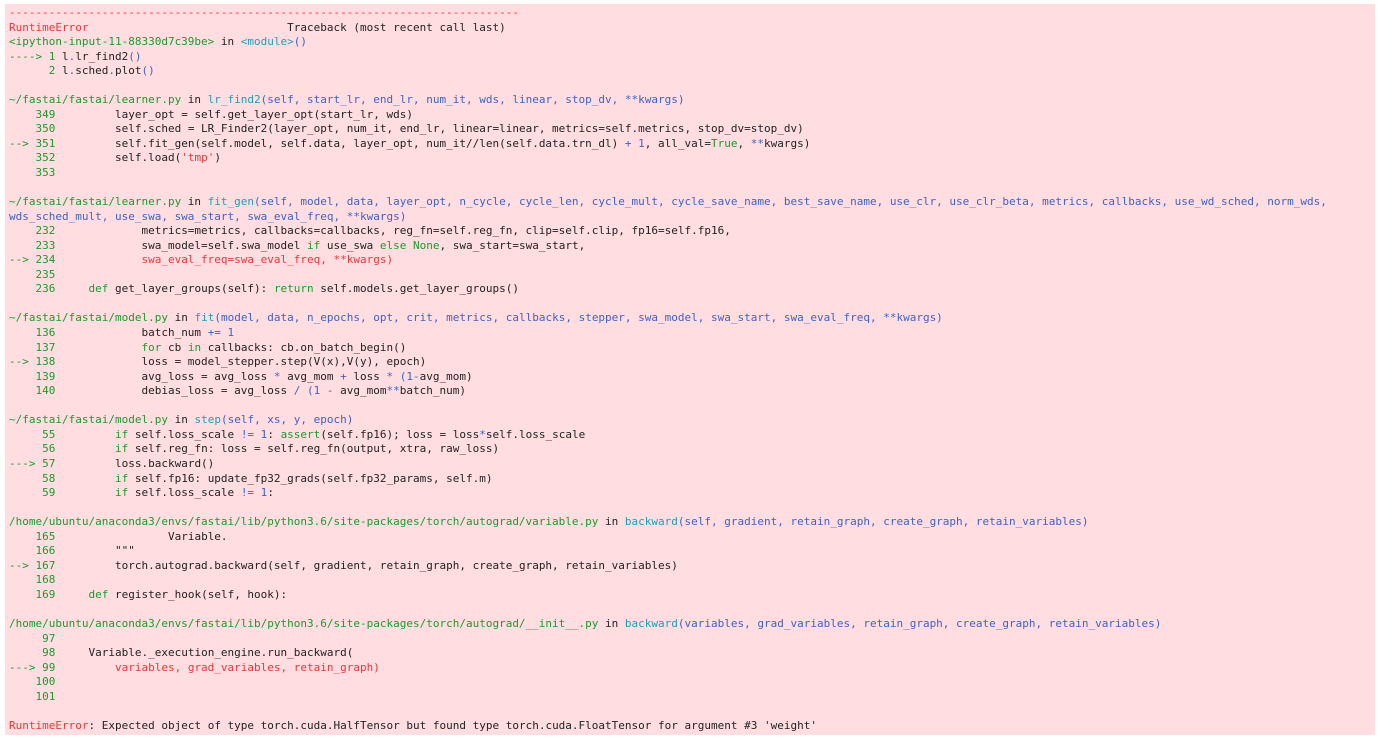  Describe the element at coordinates (310, 376) in the screenshot. I see `code-token: avg_mom` at that location.